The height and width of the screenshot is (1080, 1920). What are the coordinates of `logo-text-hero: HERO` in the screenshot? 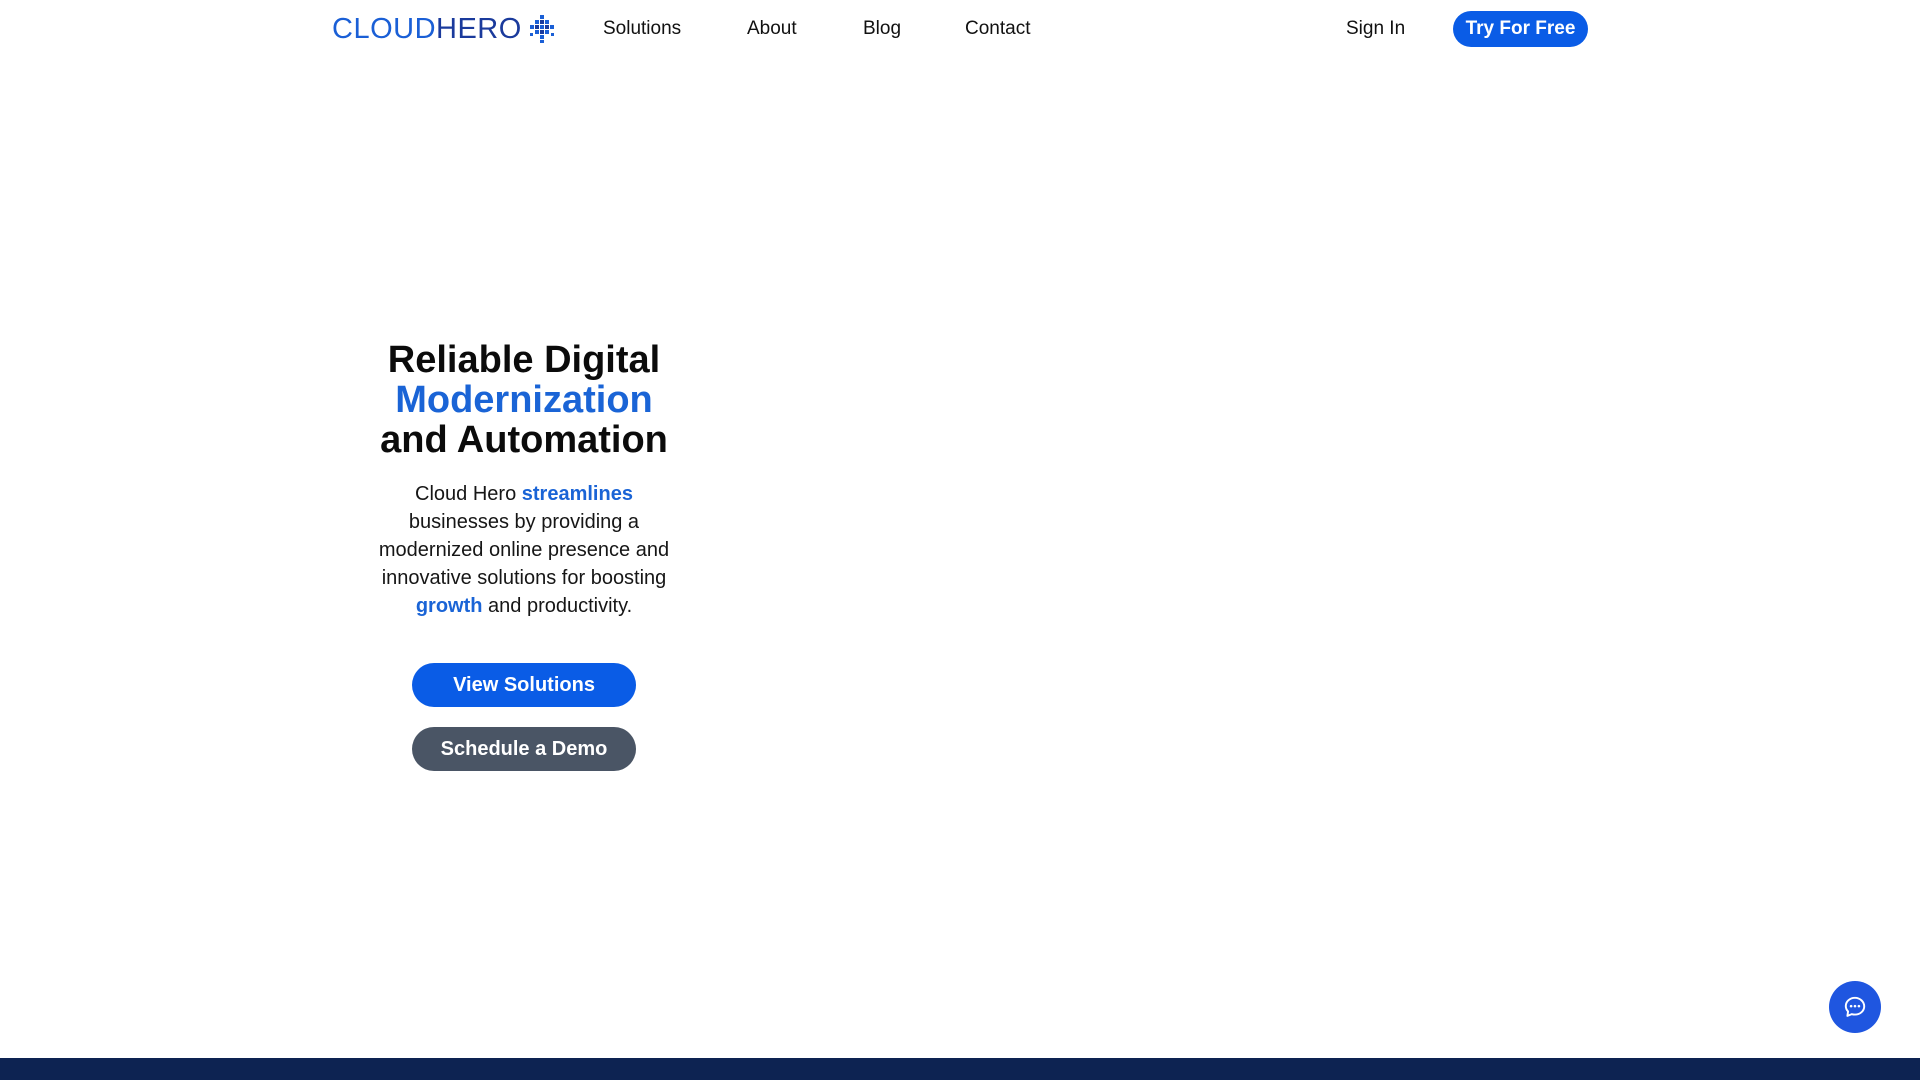 It's located at (479, 28).